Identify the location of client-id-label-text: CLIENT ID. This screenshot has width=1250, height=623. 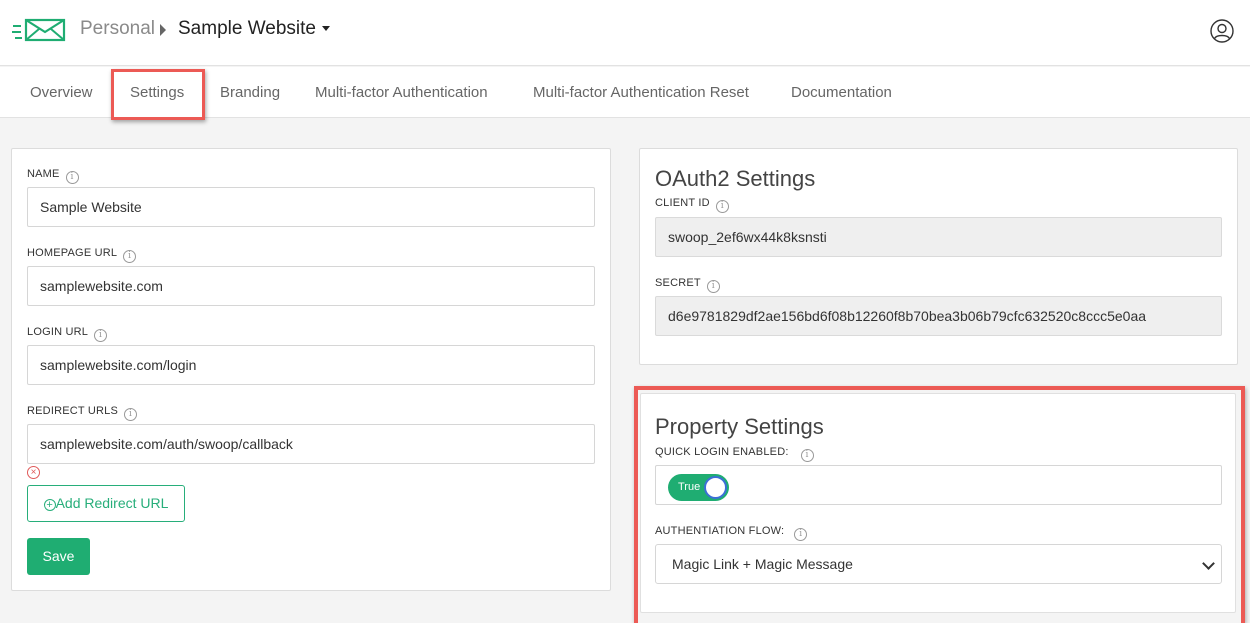
(682, 203).